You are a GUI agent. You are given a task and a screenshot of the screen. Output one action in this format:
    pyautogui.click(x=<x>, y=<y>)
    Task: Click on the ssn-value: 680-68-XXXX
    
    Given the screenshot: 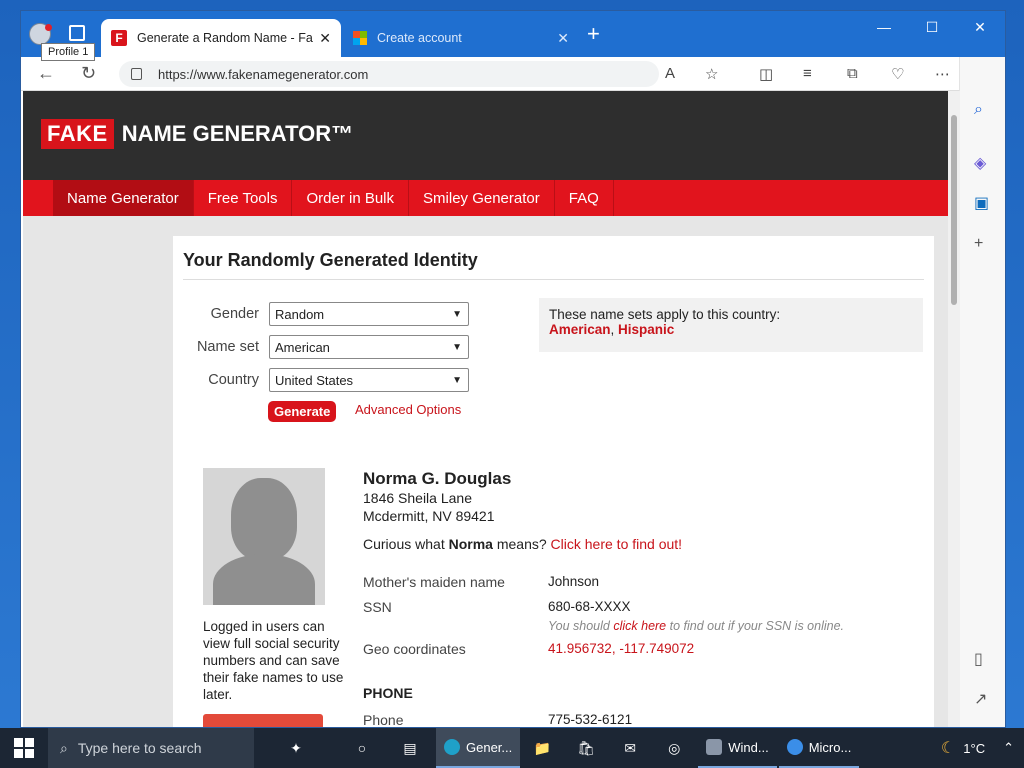 What is the action you would take?
    pyautogui.click(x=589, y=606)
    